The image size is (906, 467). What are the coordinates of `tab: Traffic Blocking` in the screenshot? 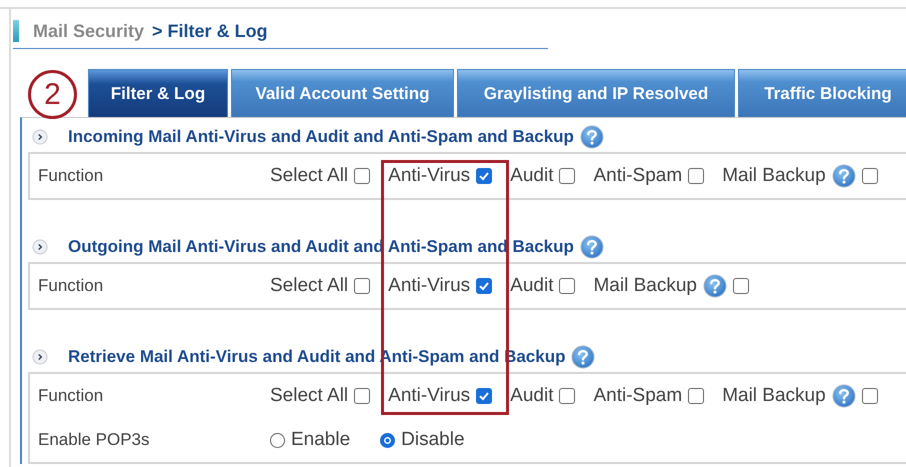 It's located at (822, 93).